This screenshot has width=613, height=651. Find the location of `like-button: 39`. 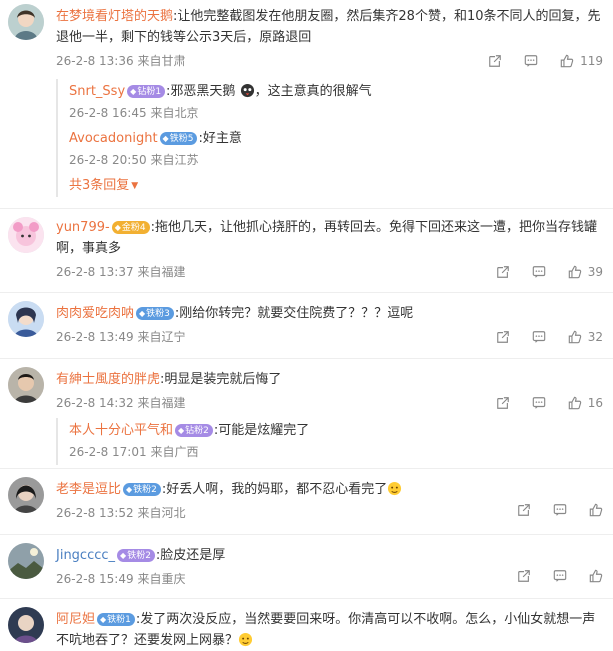

like-button: 39 is located at coordinates (585, 272).